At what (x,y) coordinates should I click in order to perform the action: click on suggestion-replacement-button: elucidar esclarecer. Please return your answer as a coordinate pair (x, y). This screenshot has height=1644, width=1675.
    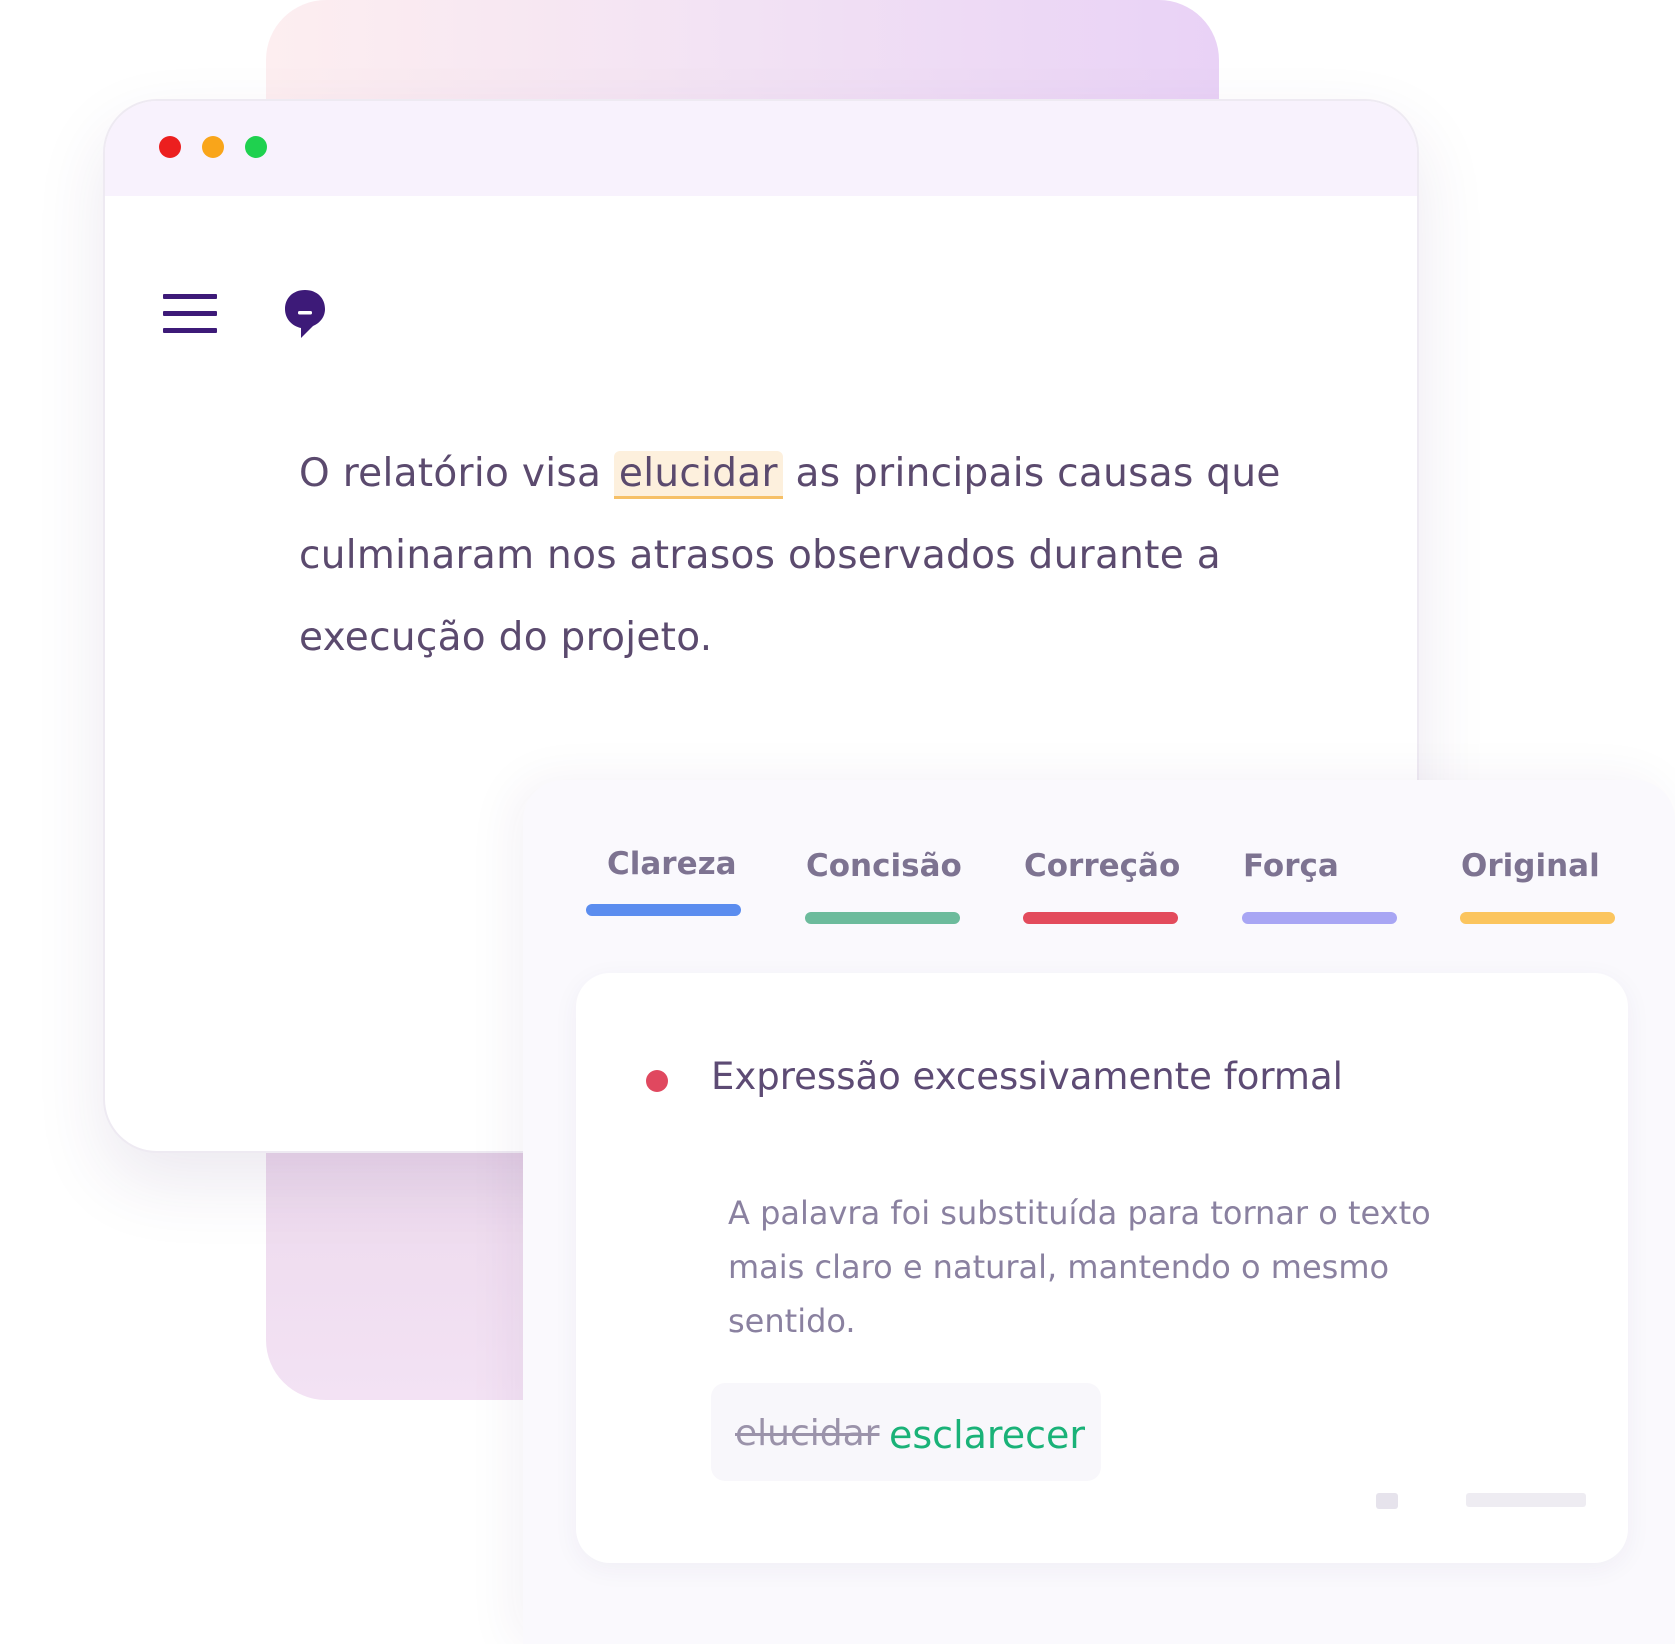
    Looking at the image, I should click on (906, 1432).